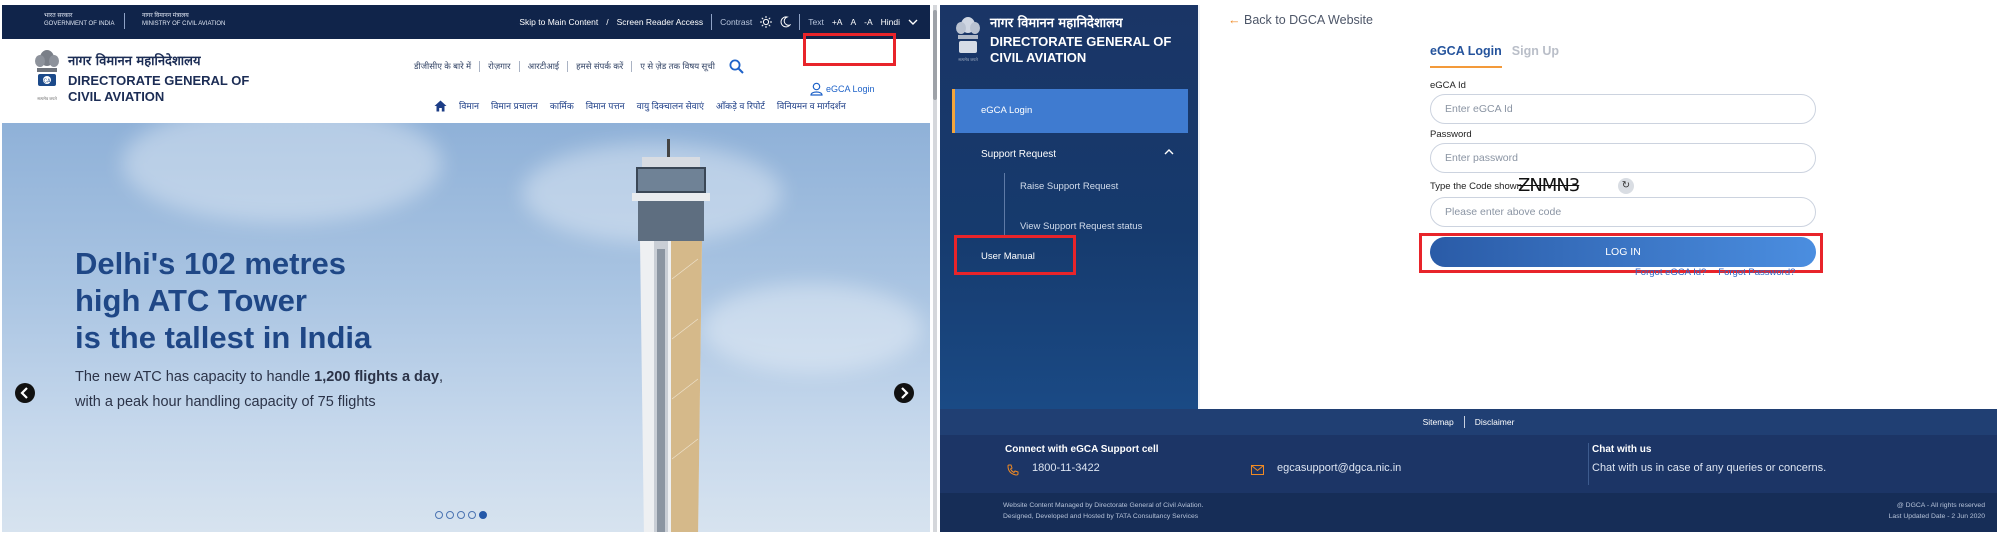  Describe the element at coordinates (1535, 56) in the screenshot. I see `tab-sign-up: Sign Up` at that location.